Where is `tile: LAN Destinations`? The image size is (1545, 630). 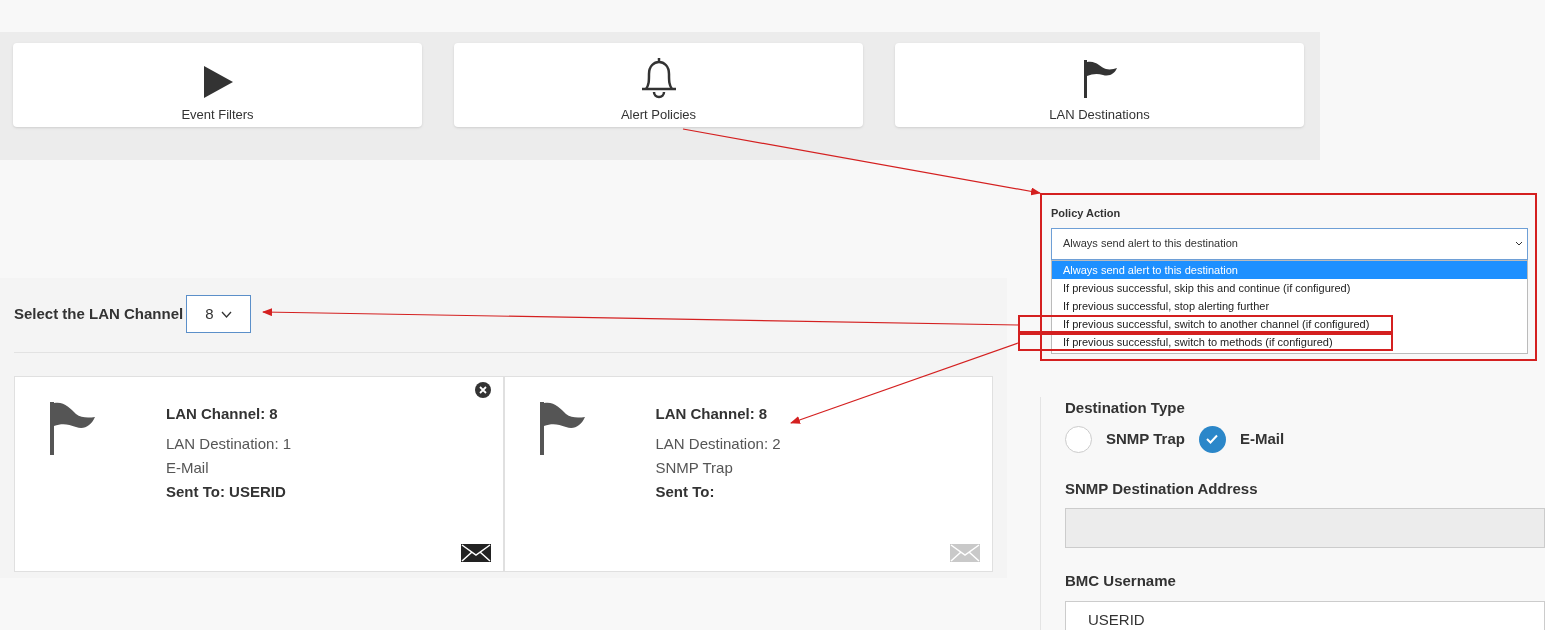
tile: LAN Destinations is located at coordinates (1099, 85).